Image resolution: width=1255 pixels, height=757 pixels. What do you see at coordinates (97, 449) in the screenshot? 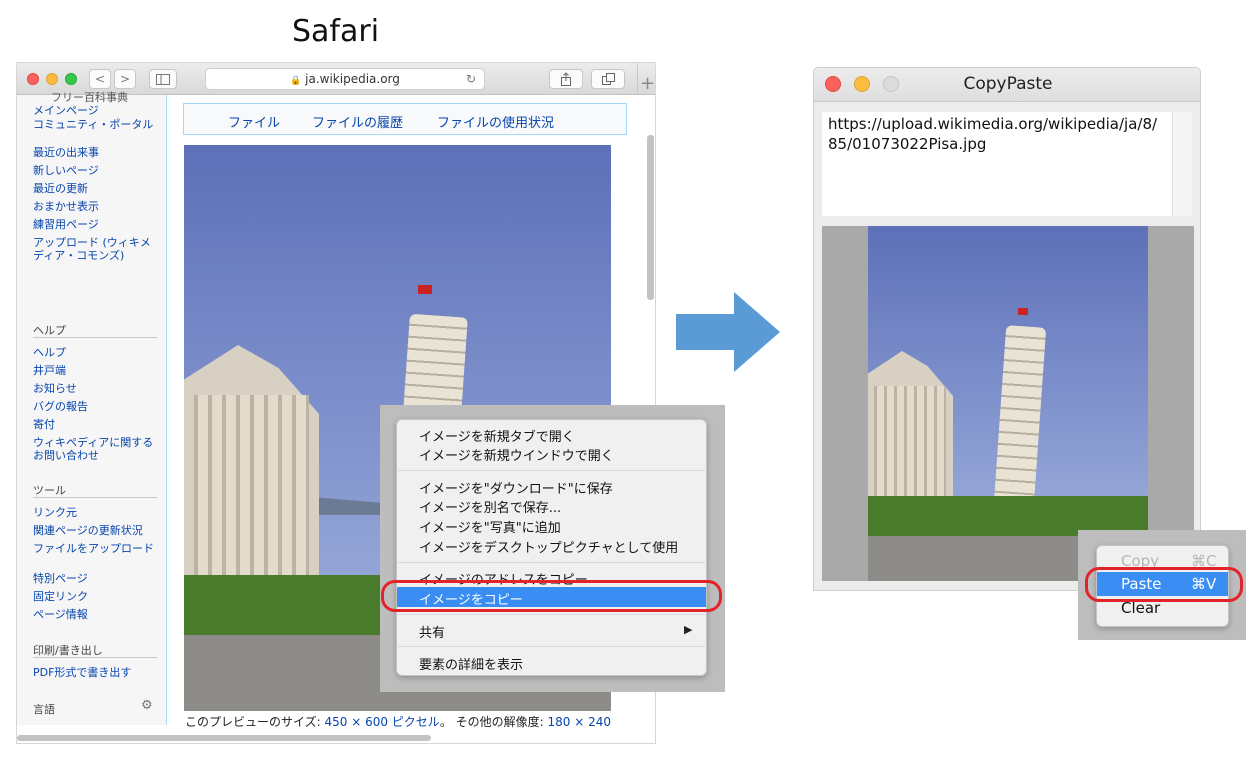
I see `sidebar-help-item: ウィキペディアに関するお問い合わせ` at bounding box center [97, 449].